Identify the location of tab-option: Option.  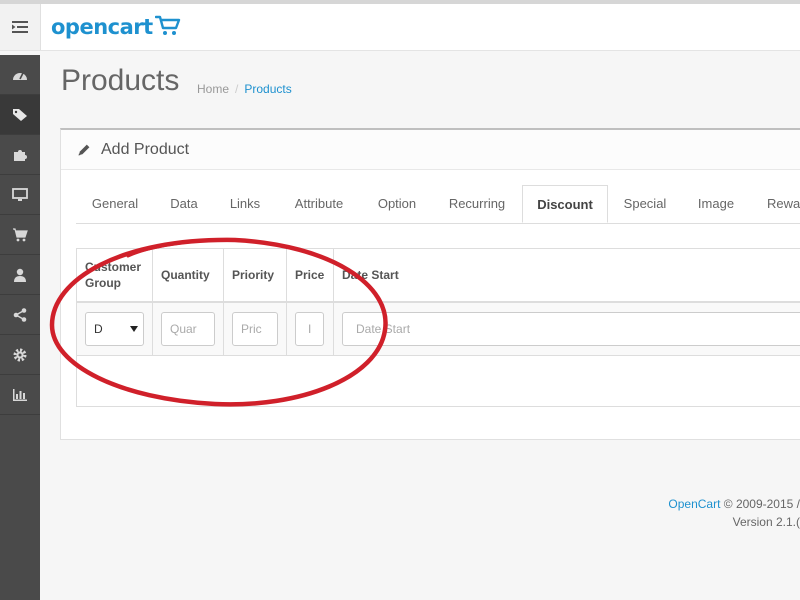
(397, 204).